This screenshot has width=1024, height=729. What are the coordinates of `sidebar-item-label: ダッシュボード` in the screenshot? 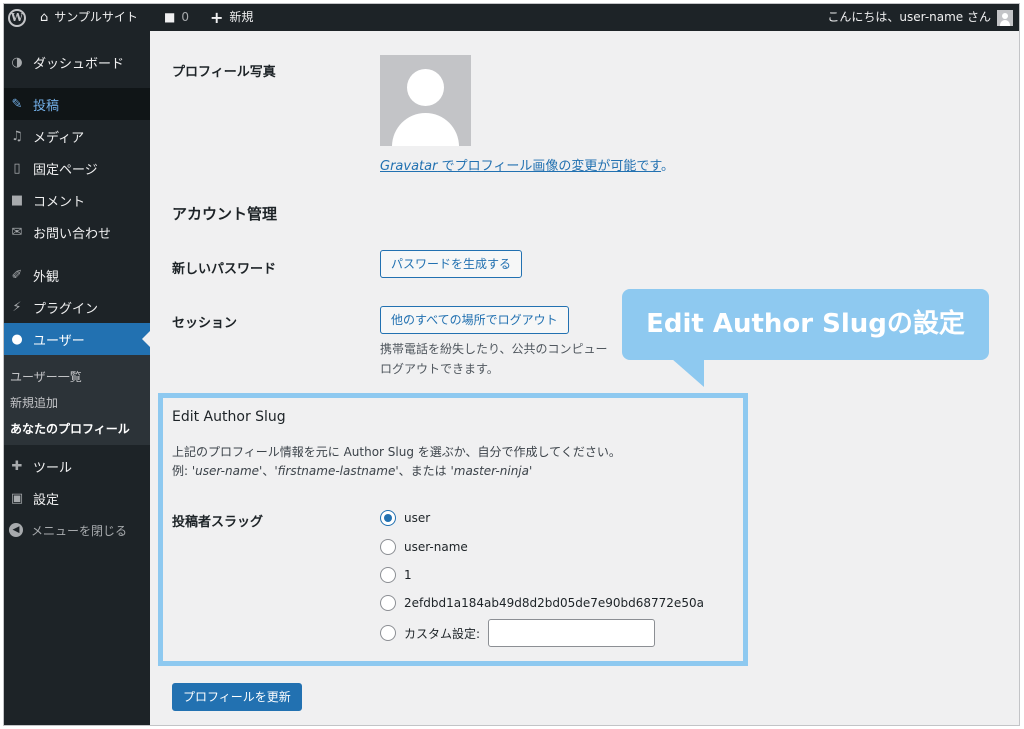 It's located at (79, 64).